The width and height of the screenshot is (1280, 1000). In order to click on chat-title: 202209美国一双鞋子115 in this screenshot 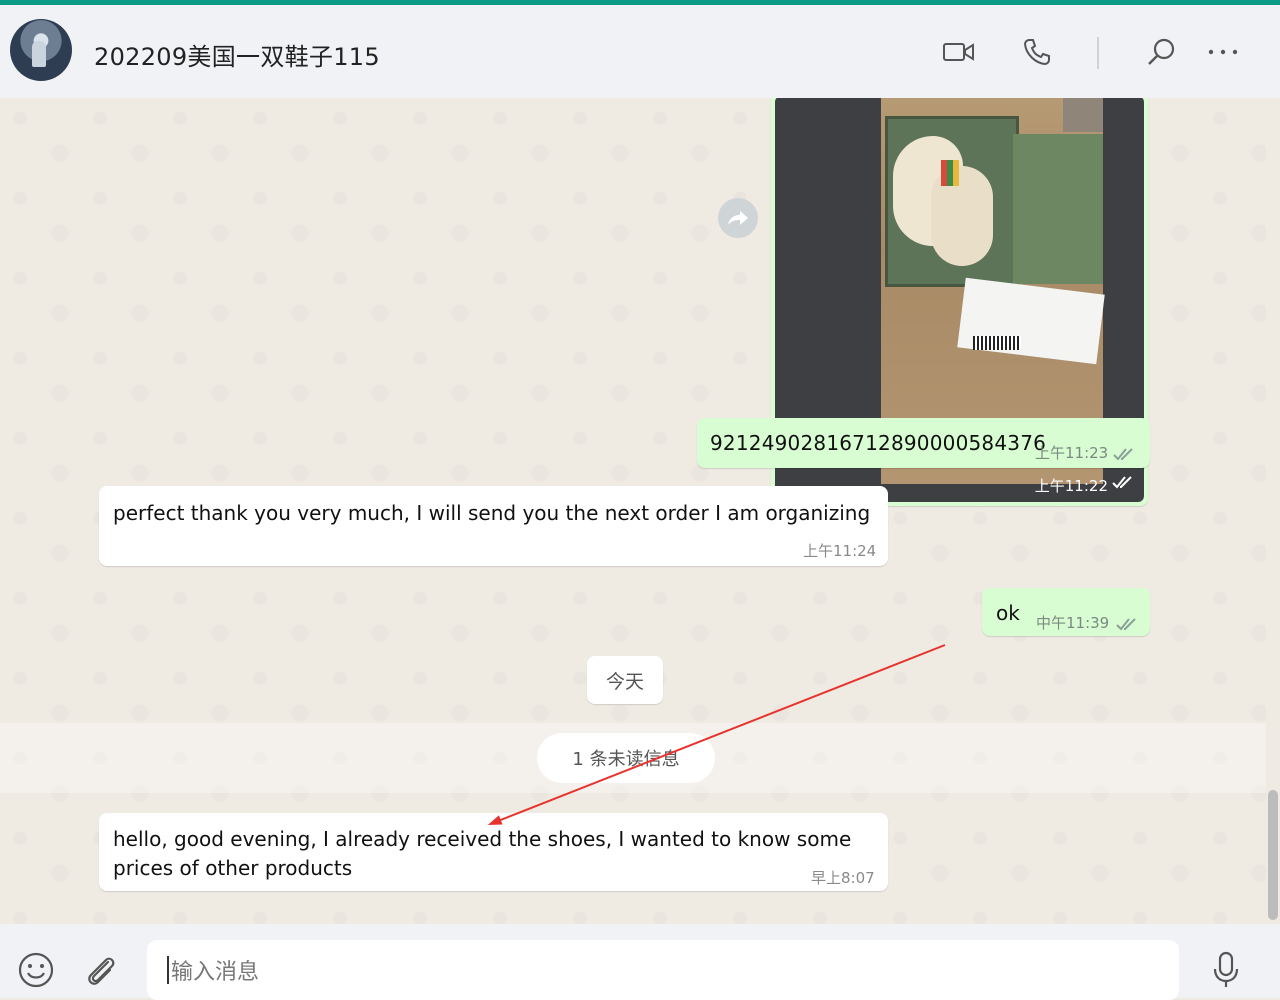, I will do `click(237, 54)`.